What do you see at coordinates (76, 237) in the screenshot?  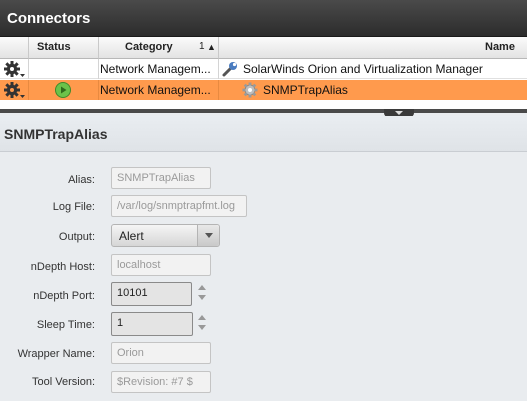 I see `output-label: Output:` at bounding box center [76, 237].